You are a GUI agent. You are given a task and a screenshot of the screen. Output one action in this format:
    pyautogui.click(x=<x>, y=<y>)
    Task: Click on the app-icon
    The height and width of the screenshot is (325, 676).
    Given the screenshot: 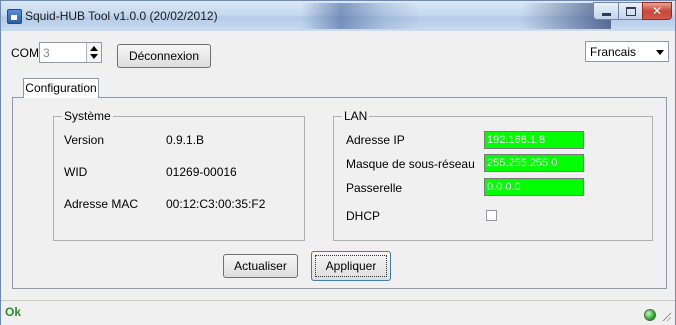 What is the action you would take?
    pyautogui.click(x=14, y=16)
    